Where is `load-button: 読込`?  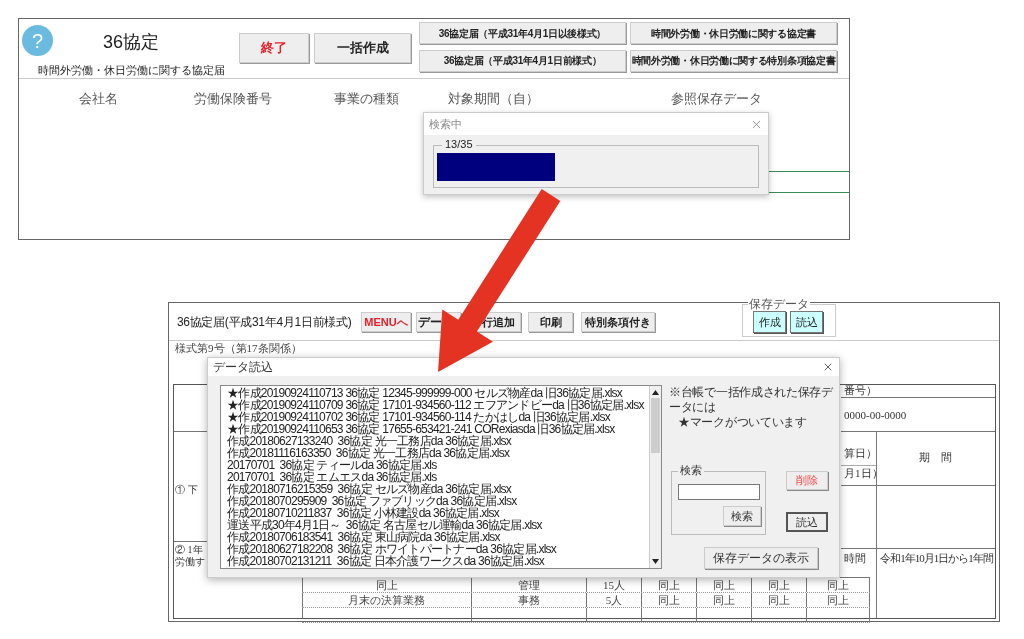
load-button: 読込 is located at coordinates (807, 522).